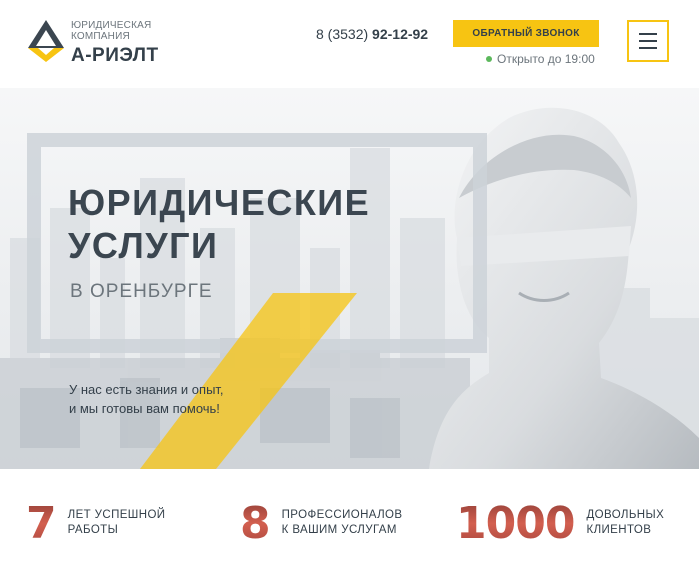 Image resolution: width=699 pixels, height=578 pixels. Describe the element at coordinates (141, 291) in the screenshot. I see `hero-city: В ОРЕНБУРГЕ` at that location.